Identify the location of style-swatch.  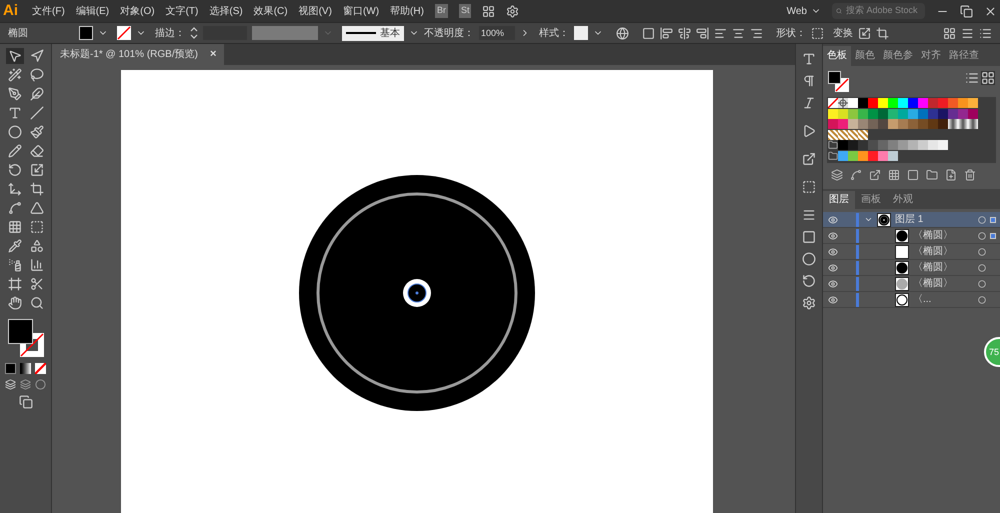
(581, 33).